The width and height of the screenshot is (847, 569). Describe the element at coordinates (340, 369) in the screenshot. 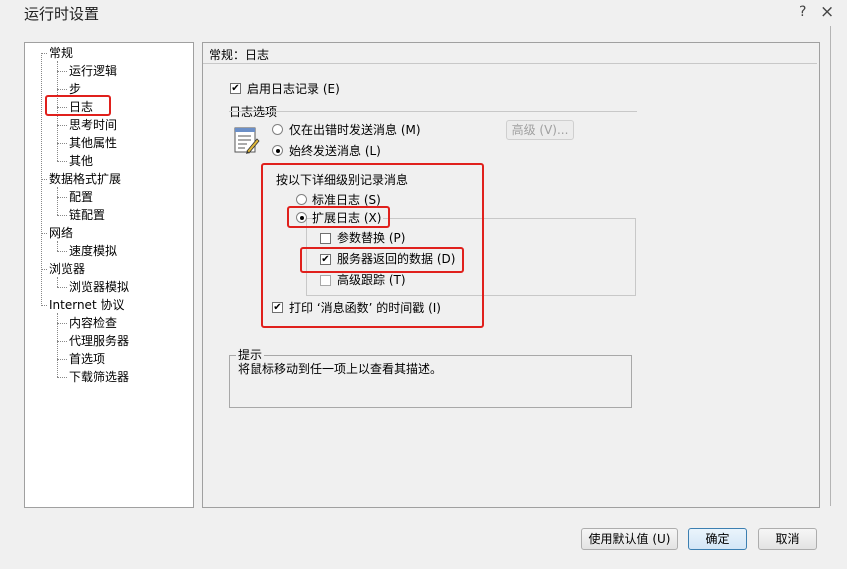

I see `hint-text: 将鼠标移动到任一项上以查看其描述。` at that location.